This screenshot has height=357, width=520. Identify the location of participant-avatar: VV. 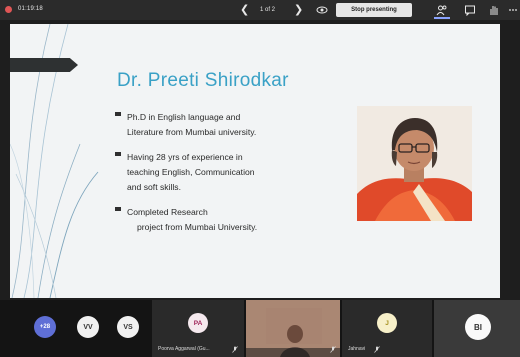
(88, 327).